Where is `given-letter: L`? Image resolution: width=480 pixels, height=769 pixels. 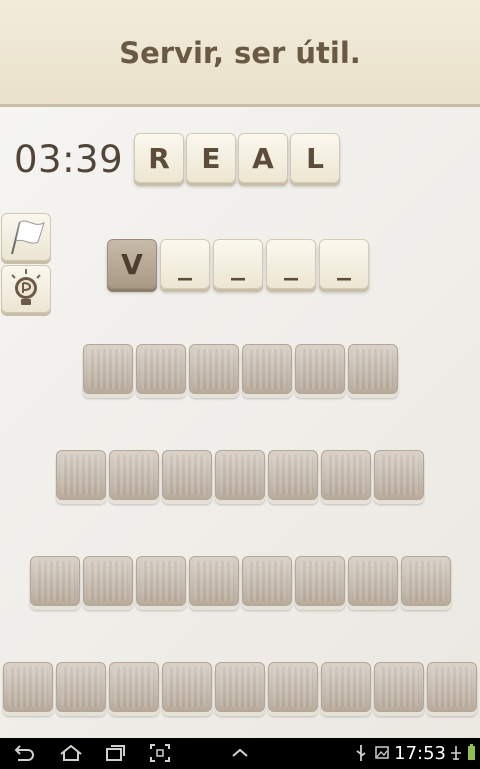 given-letter: L is located at coordinates (315, 158).